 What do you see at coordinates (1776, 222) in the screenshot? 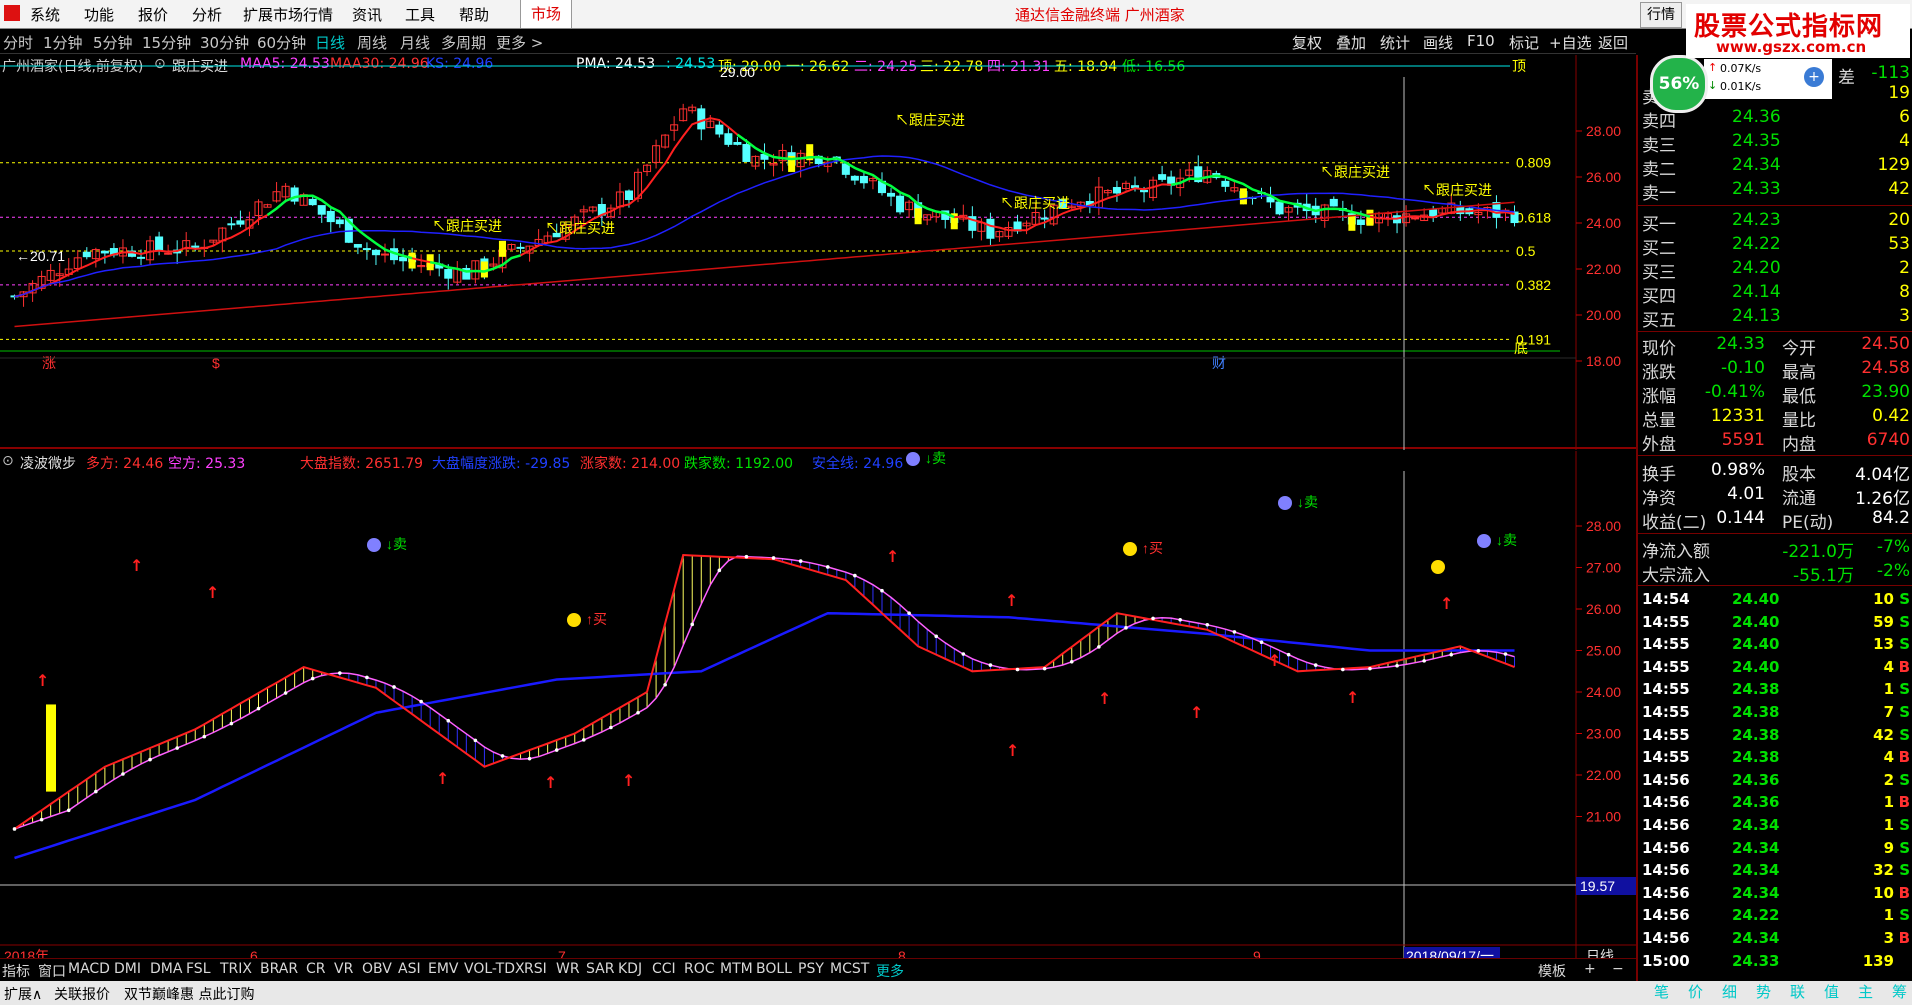
I see `bid-row: 买一 24.23 20` at bounding box center [1776, 222].